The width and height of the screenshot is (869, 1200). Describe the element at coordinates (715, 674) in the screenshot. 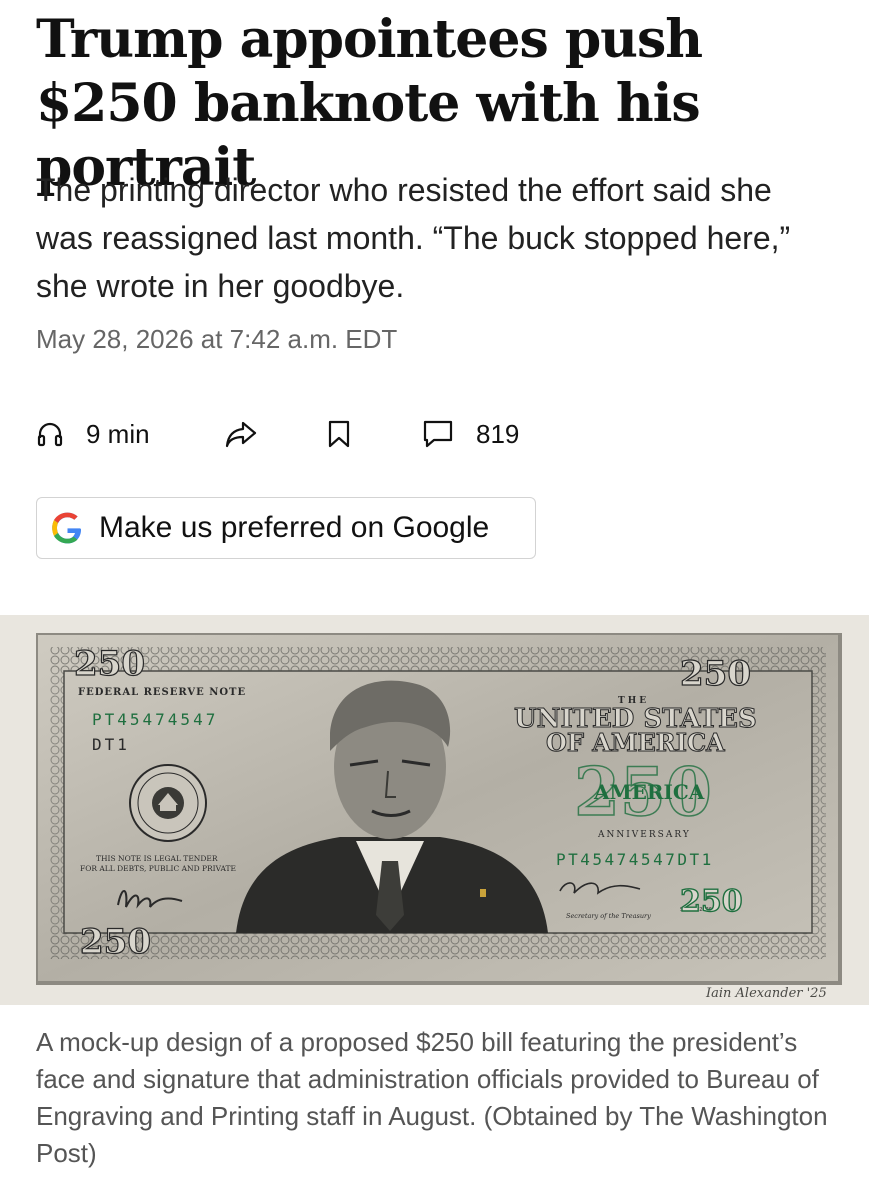

I see `denomination-top-right: 250` at that location.